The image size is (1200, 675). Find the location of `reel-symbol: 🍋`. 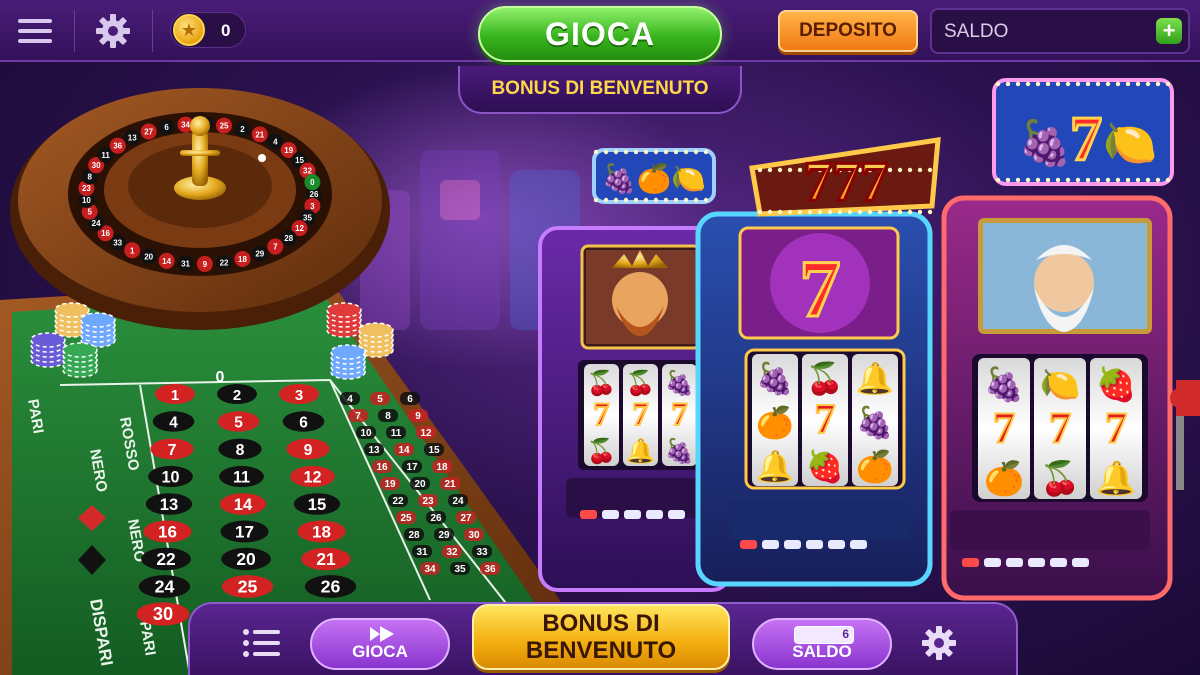

reel-symbol: 🍋 is located at coordinates (1060, 384).